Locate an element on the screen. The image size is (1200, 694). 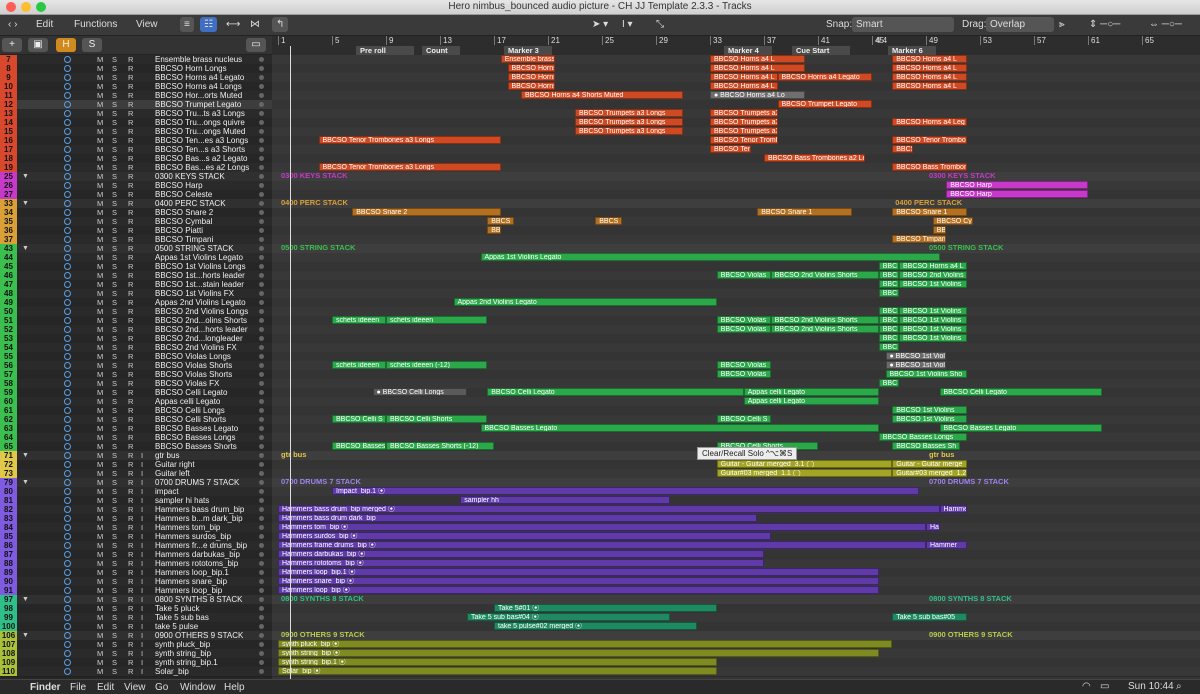
stack-disclosure-icon: ▼ is located at coordinates (25, 176).